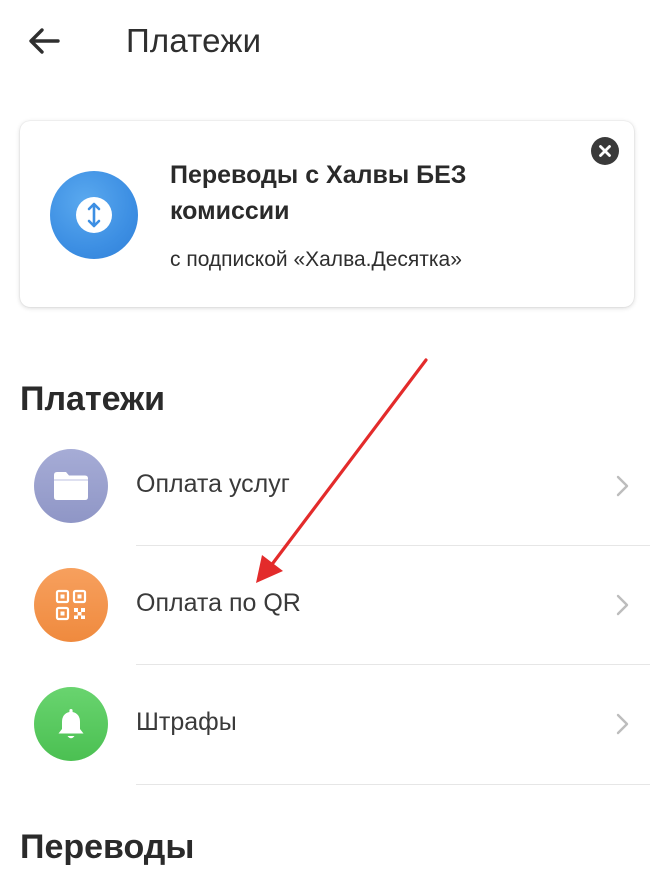 Image resolution: width=650 pixels, height=880 pixels. I want to click on qr-icon-circle, so click(71, 605).